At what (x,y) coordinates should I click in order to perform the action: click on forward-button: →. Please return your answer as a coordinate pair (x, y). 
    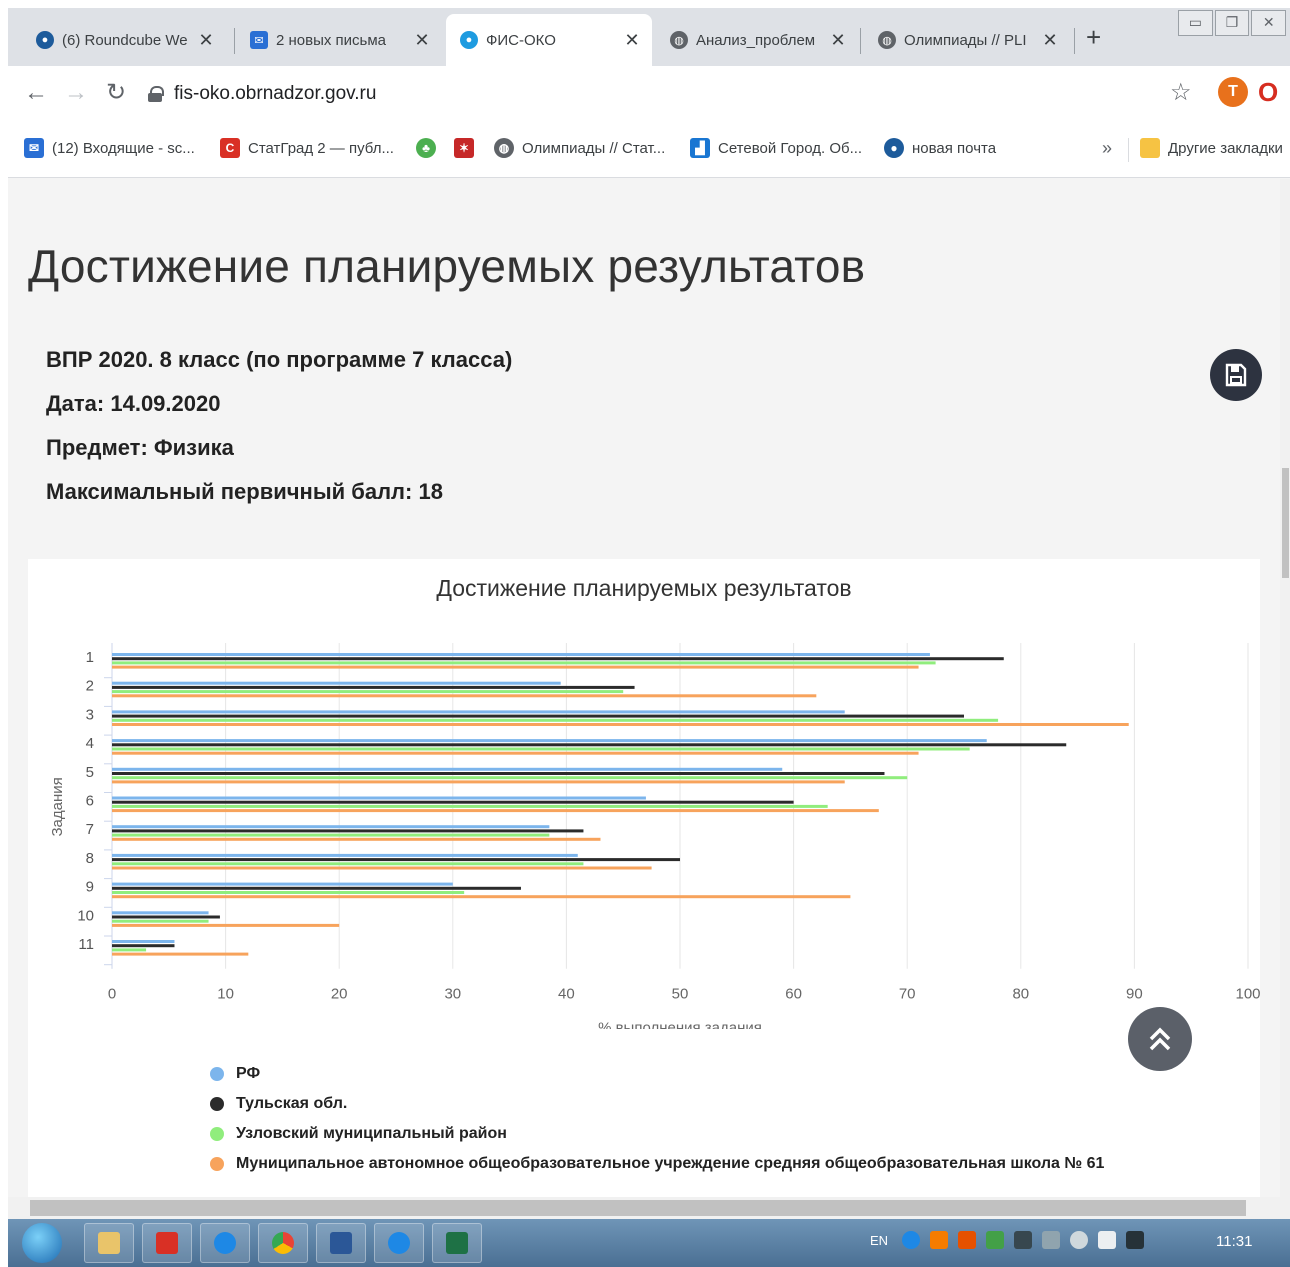
    Looking at the image, I should click on (76, 93).